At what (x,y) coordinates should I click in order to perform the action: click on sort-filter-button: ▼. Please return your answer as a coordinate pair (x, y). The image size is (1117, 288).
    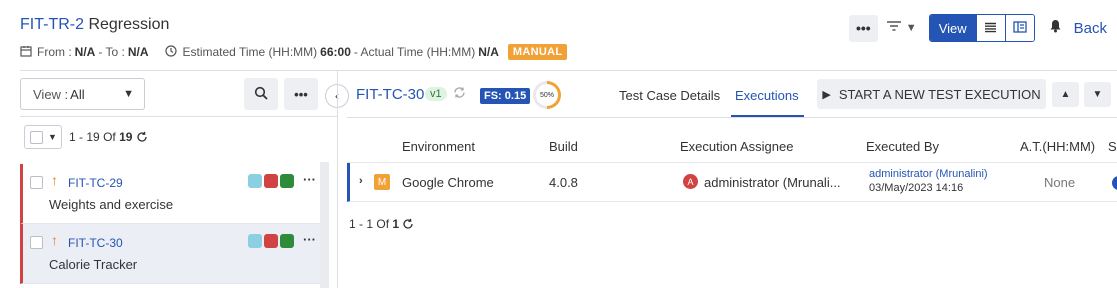
    Looking at the image, I should click on (901, 28).